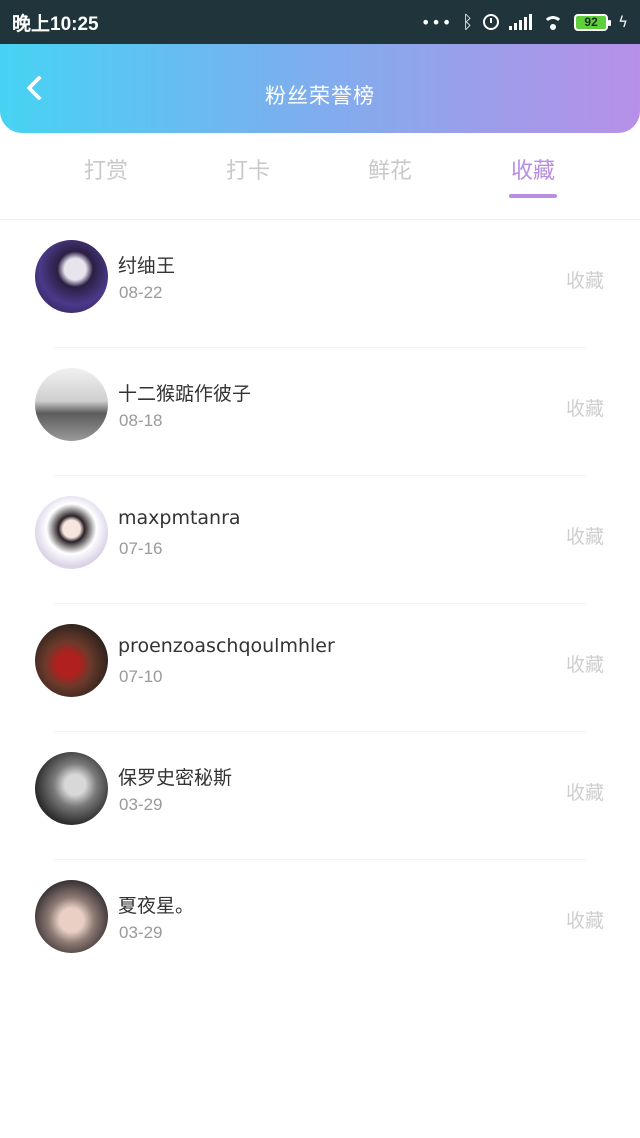  I want to click on back-button, so click(36, 88).